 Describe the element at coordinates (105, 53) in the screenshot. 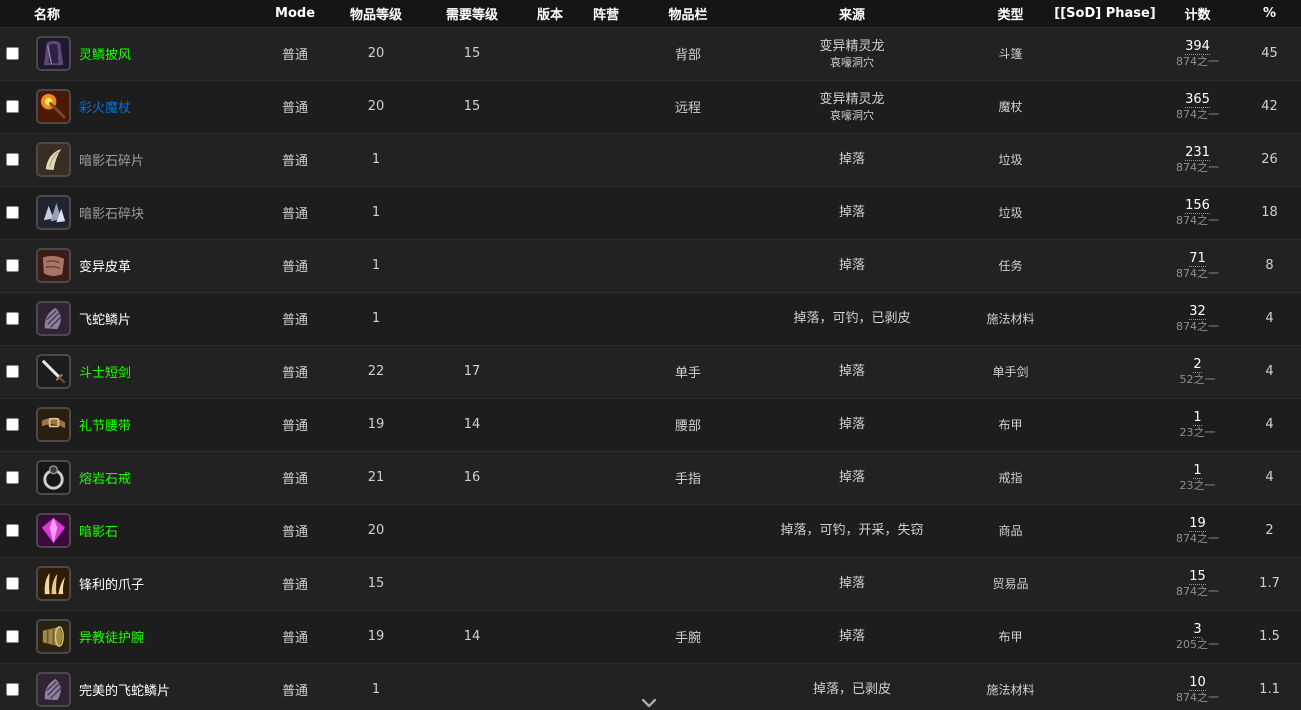

I see `item-link: 灵鳞披风` at that location.